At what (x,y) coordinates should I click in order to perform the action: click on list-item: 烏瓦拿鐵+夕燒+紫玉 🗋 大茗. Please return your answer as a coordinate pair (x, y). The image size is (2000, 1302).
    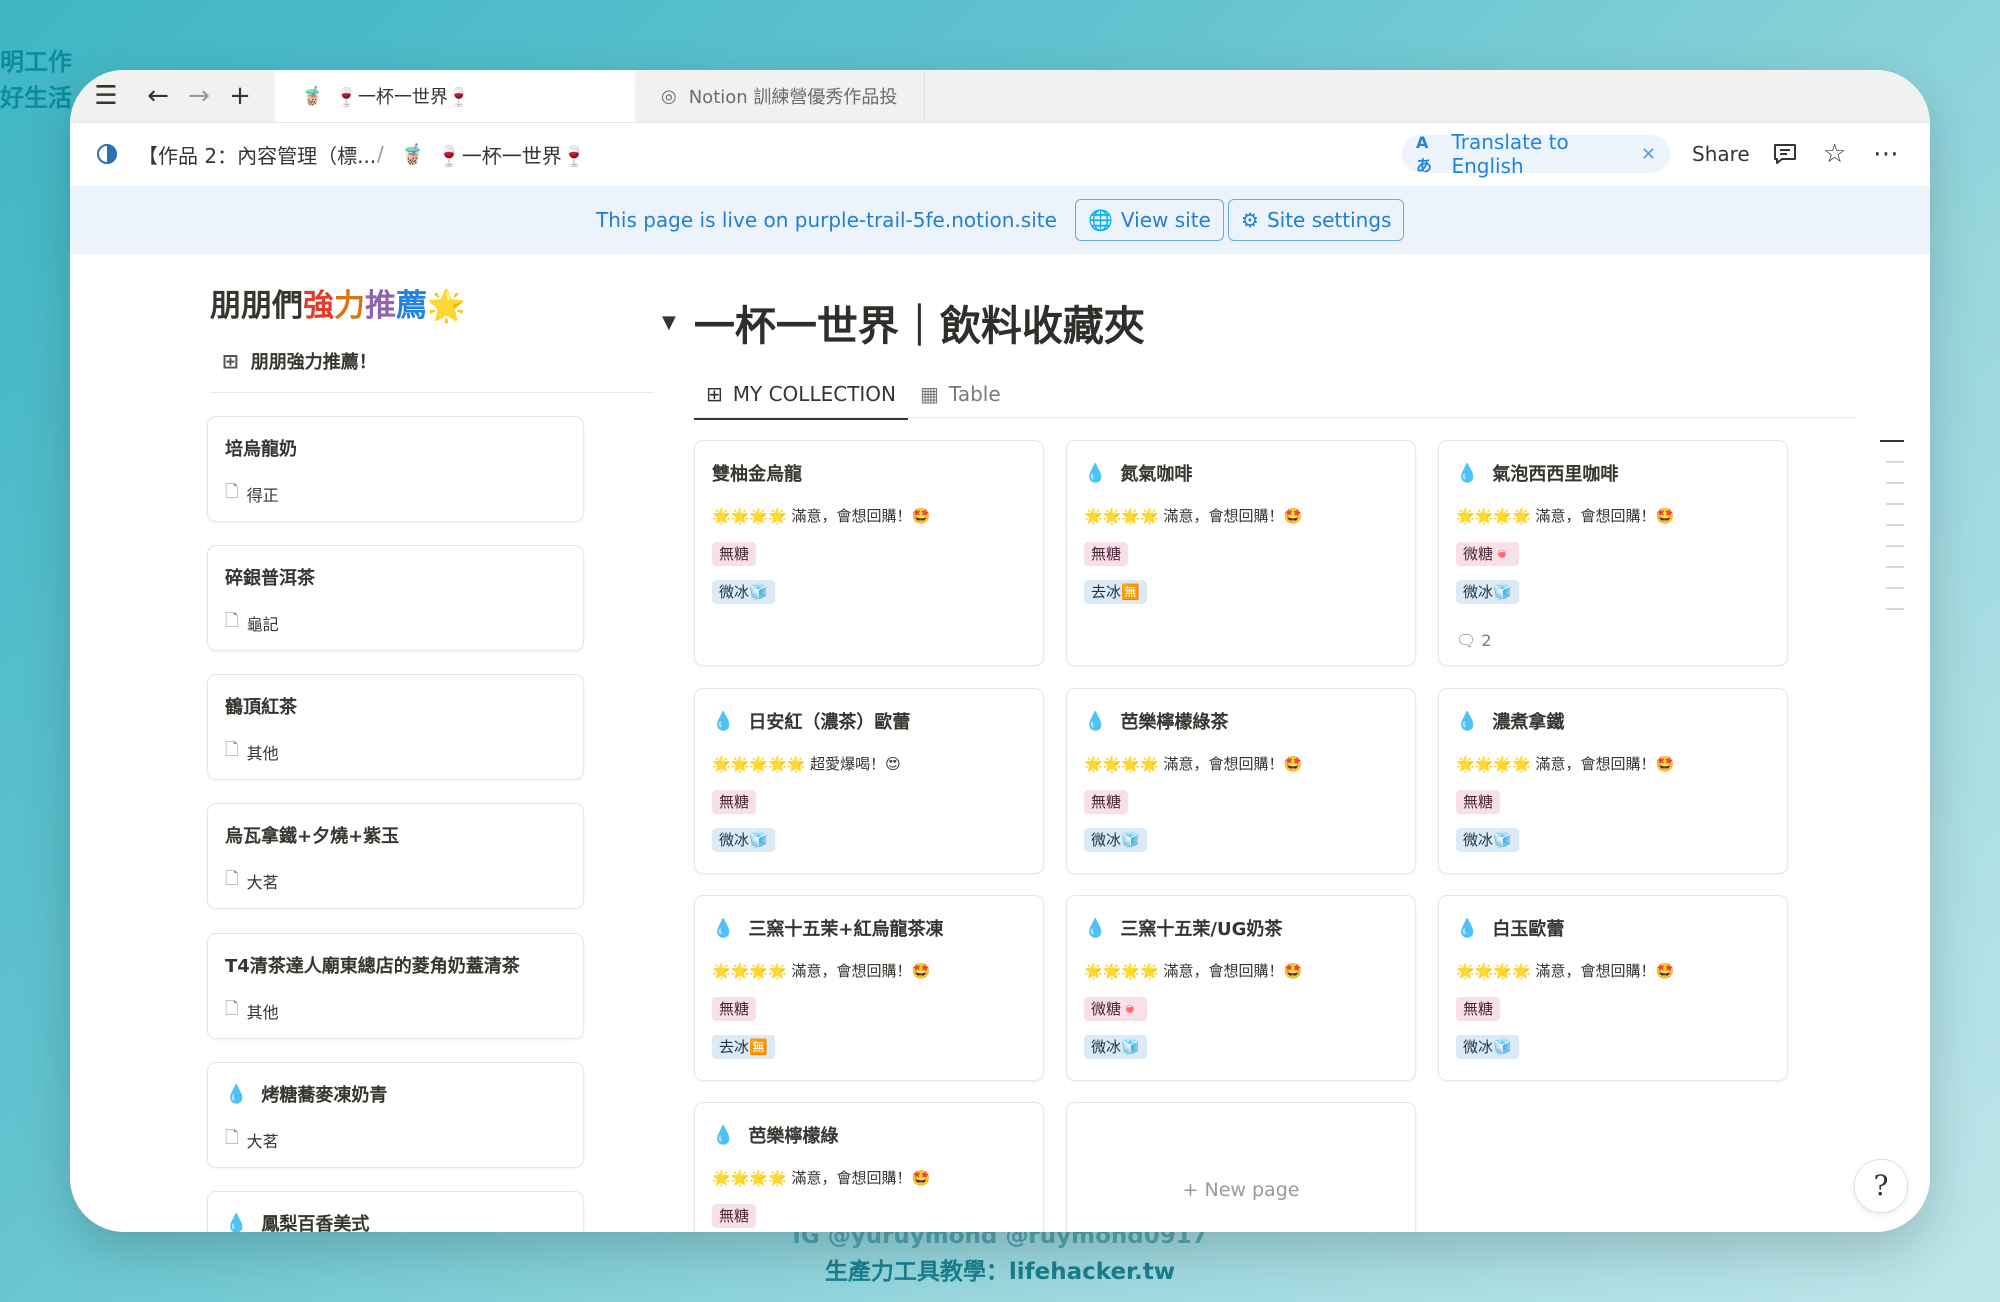
    Looking at the image, I should click on (395, 856).